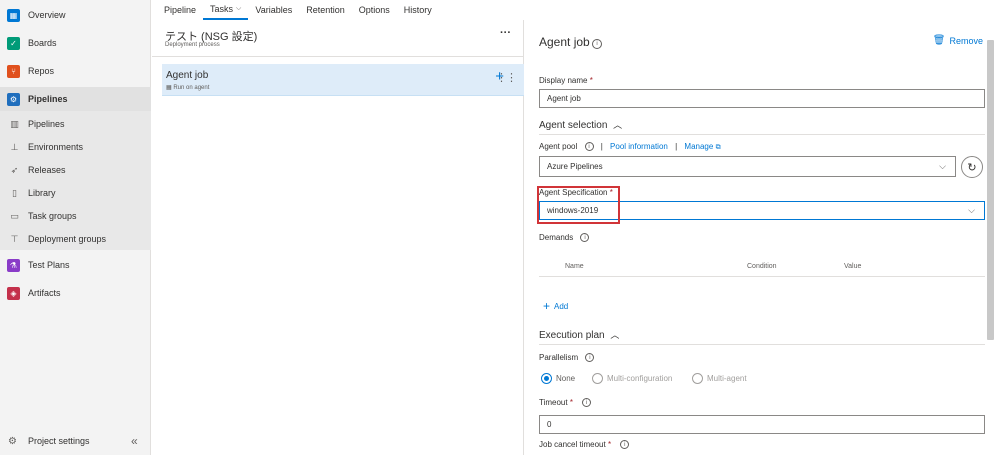  Describe the element at coordinates (14, 215) in the screenshot. I see `task-group-icon: ▭` at that location.